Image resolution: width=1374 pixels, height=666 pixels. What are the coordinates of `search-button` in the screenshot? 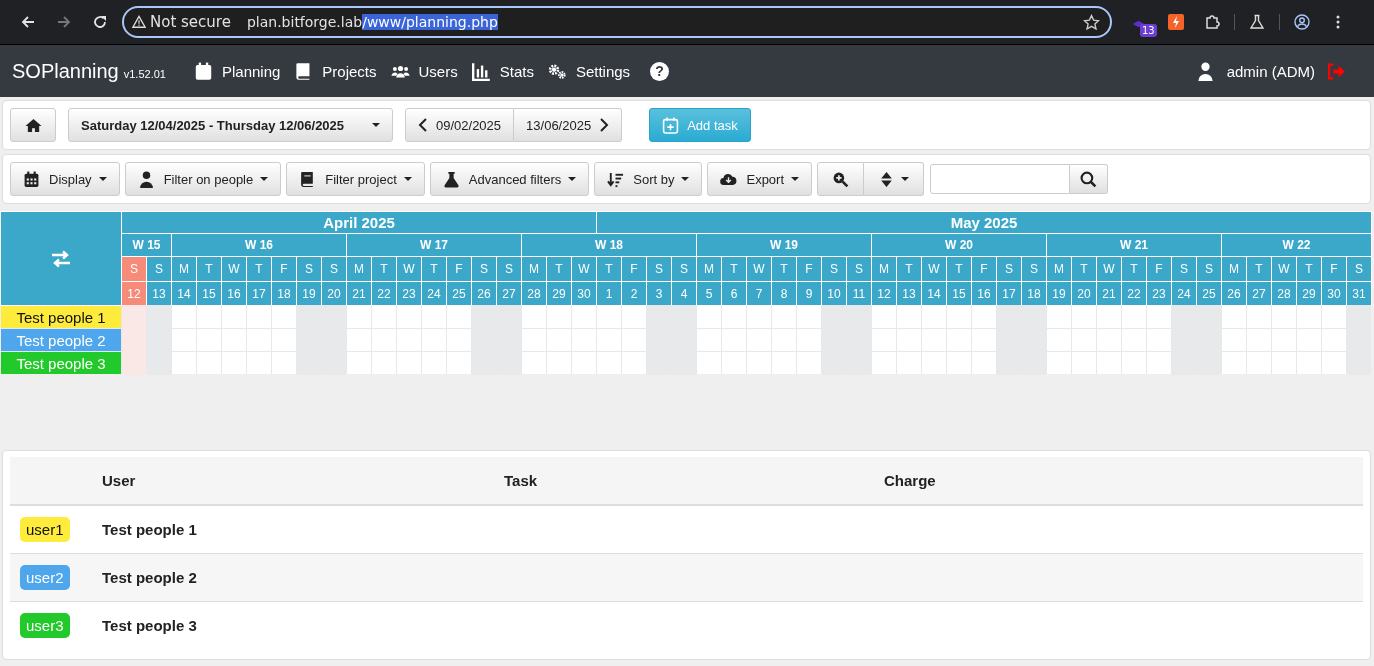 It's located at (1089, 179).